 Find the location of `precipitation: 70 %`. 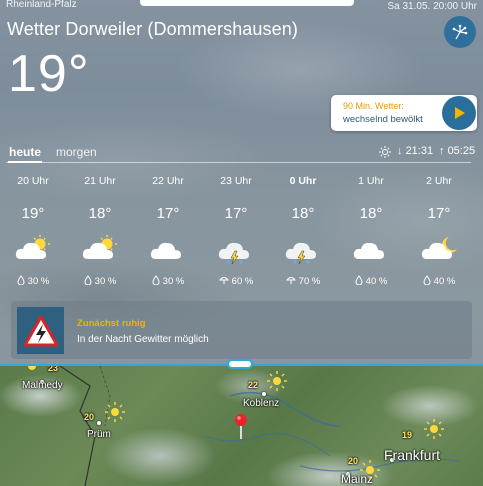

precipitation: 70 % is located at coordinates (303, 281).